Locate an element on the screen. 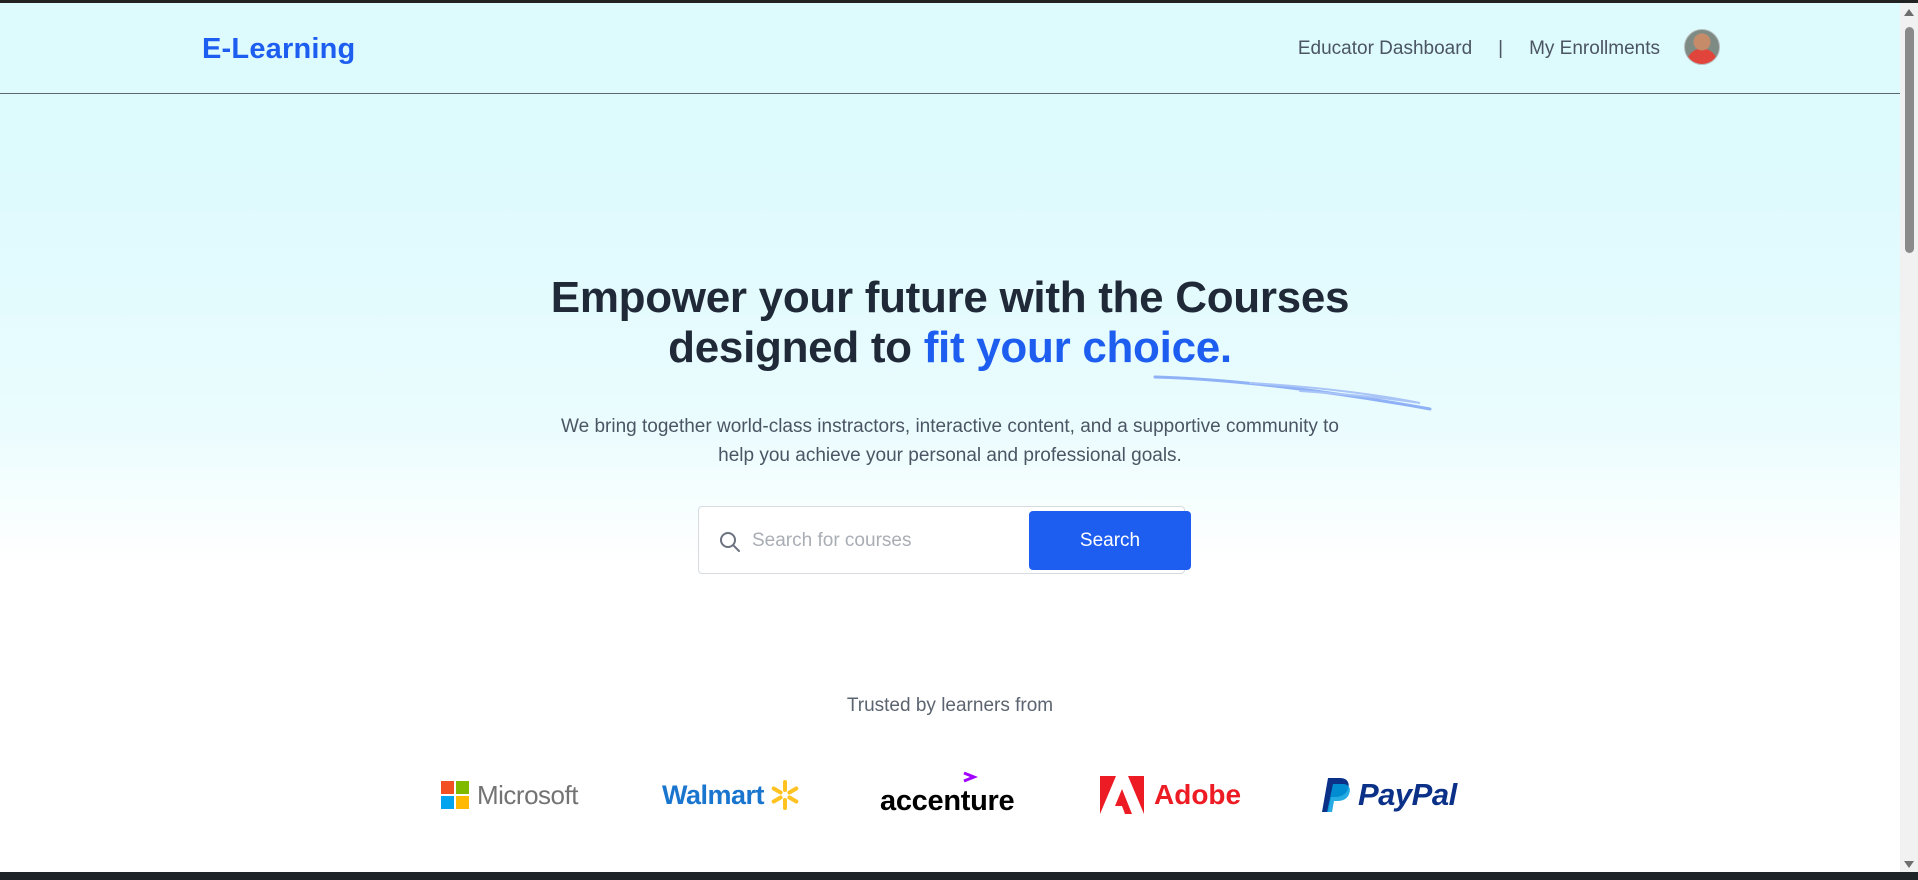  scroll-up-arrow-icon is located at coordinates (1909, 12).